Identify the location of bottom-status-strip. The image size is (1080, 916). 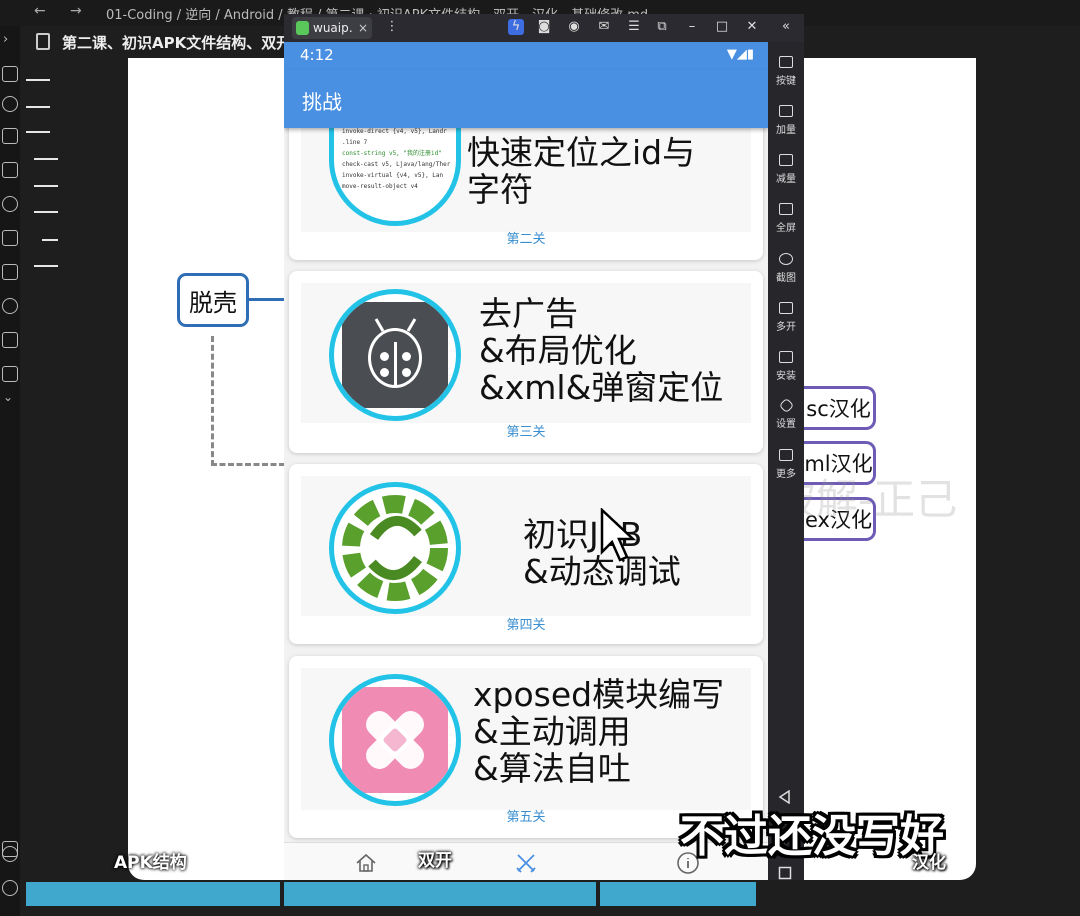
(391, 894).